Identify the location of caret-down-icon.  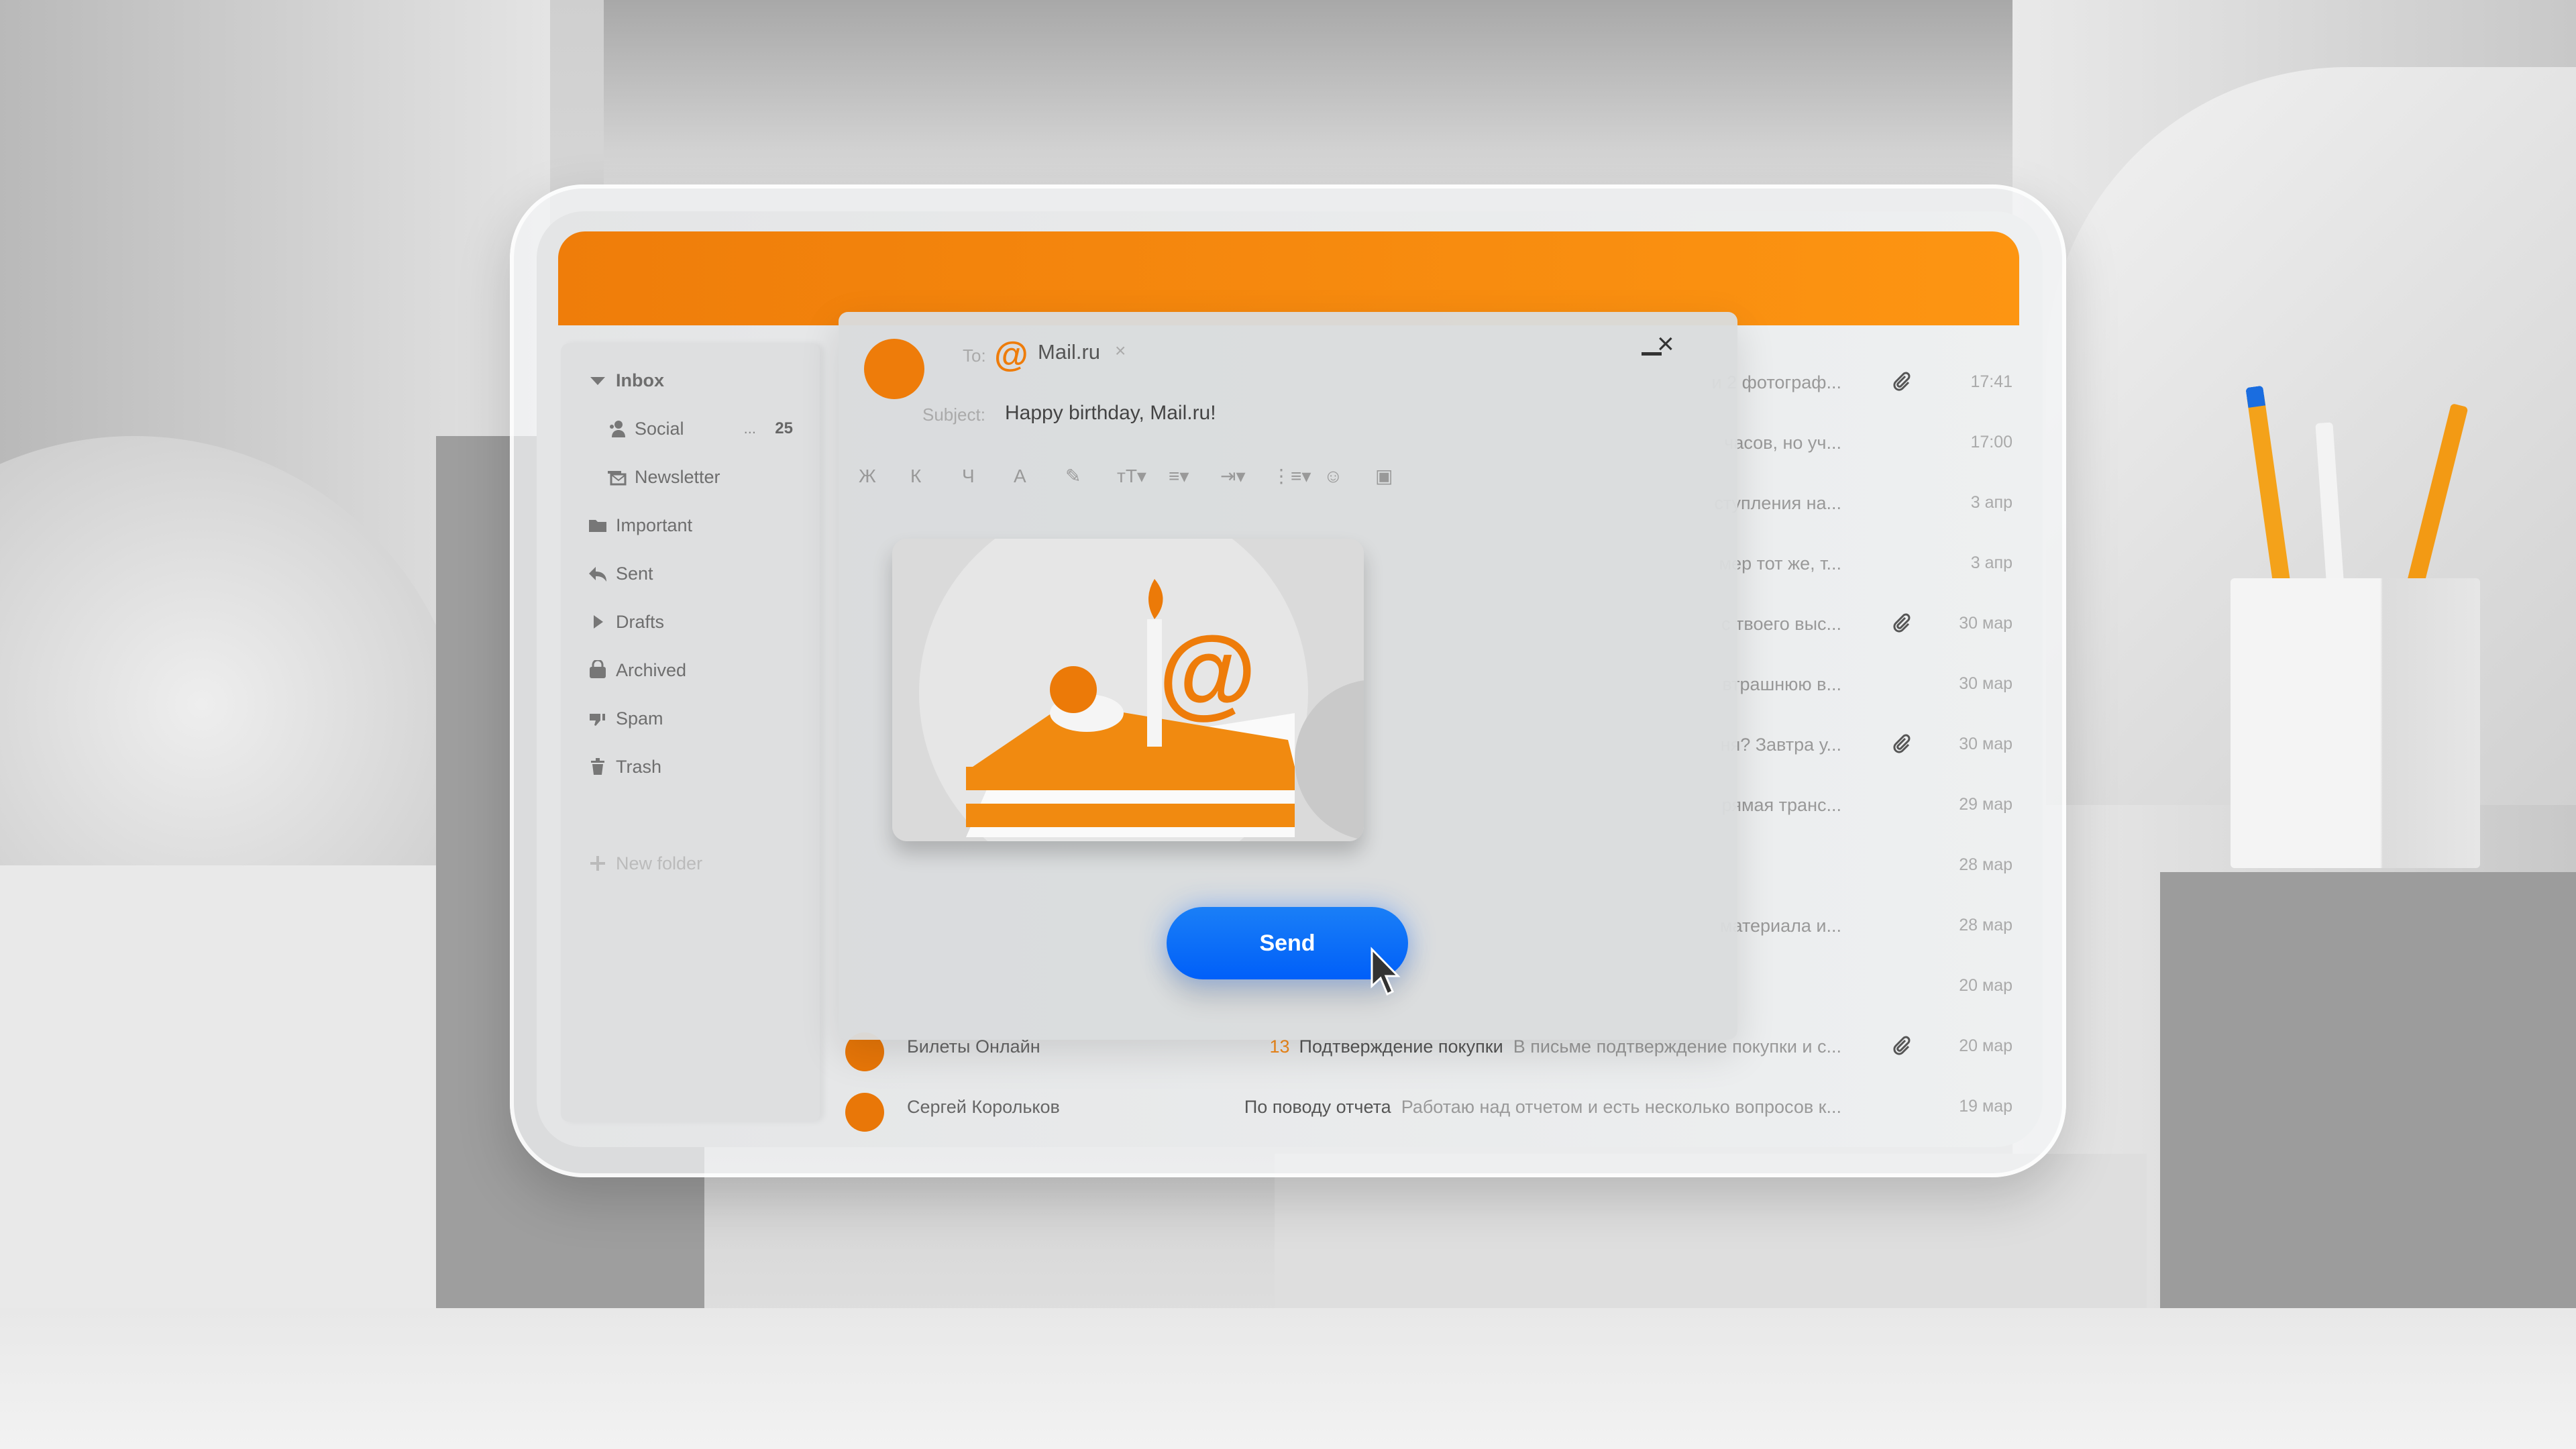
(597, 381).